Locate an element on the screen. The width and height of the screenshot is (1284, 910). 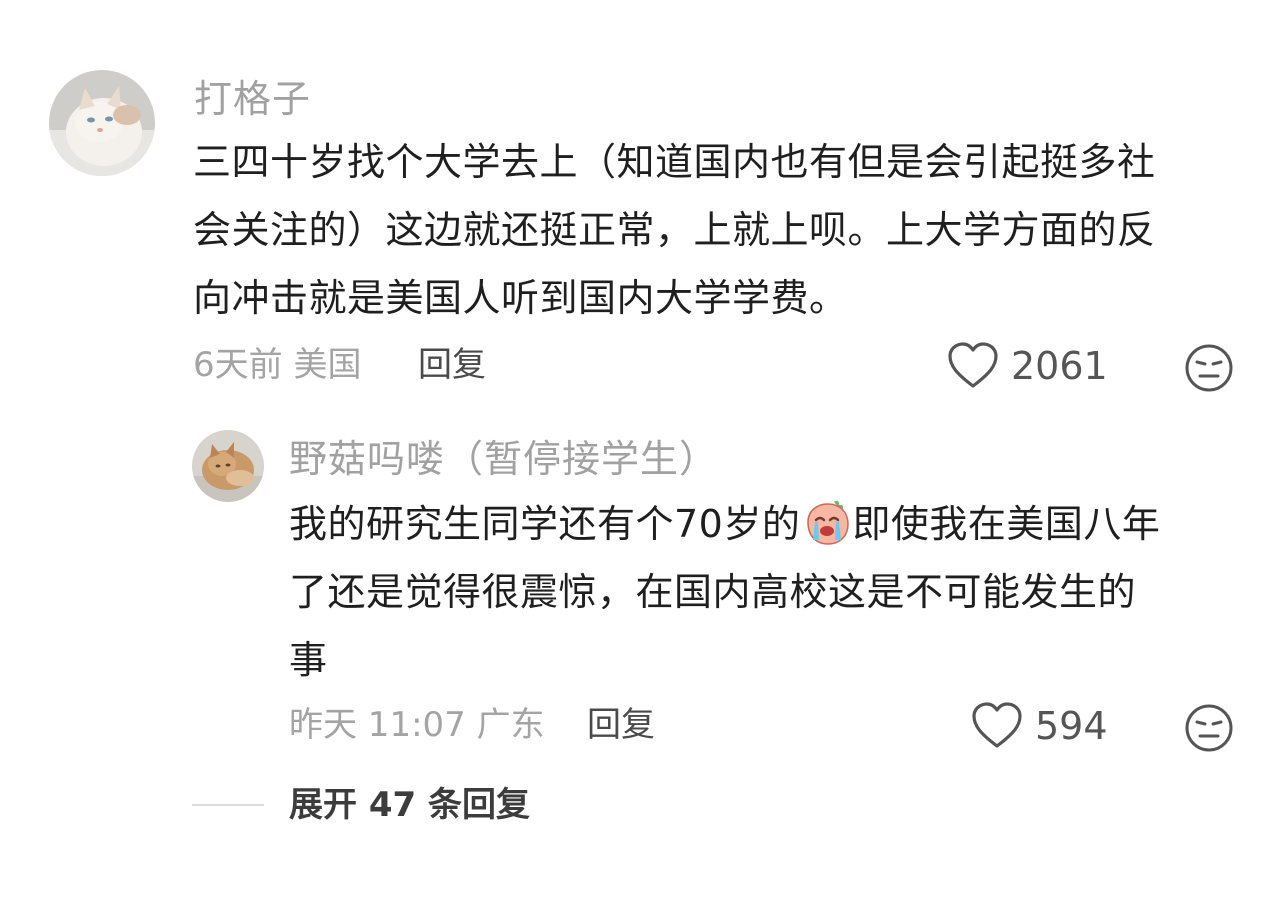
commenter-avatar is located at coordinates (102, 123).